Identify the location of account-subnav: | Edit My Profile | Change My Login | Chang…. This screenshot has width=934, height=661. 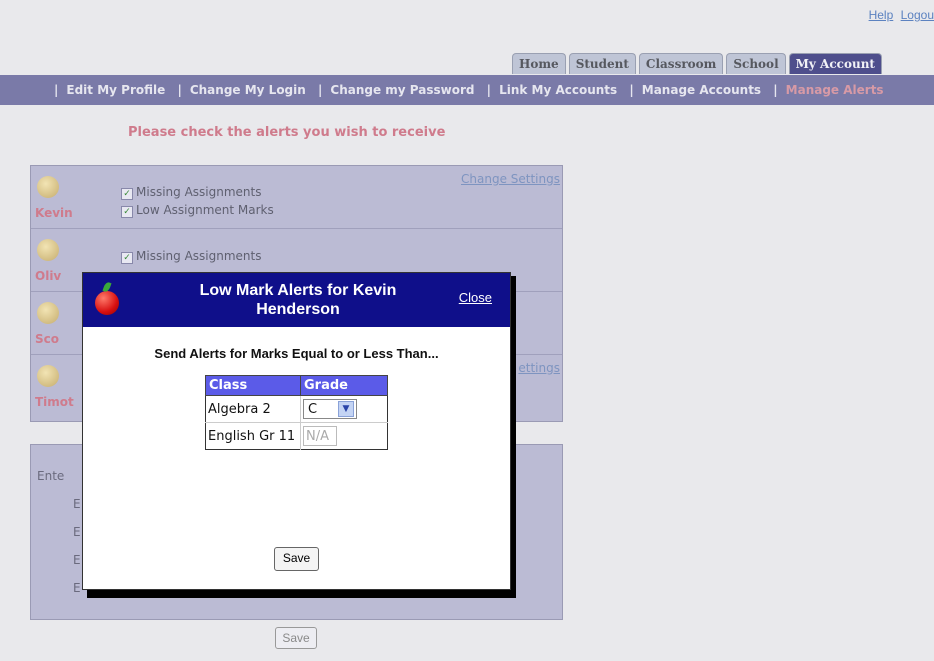
(467, 90).